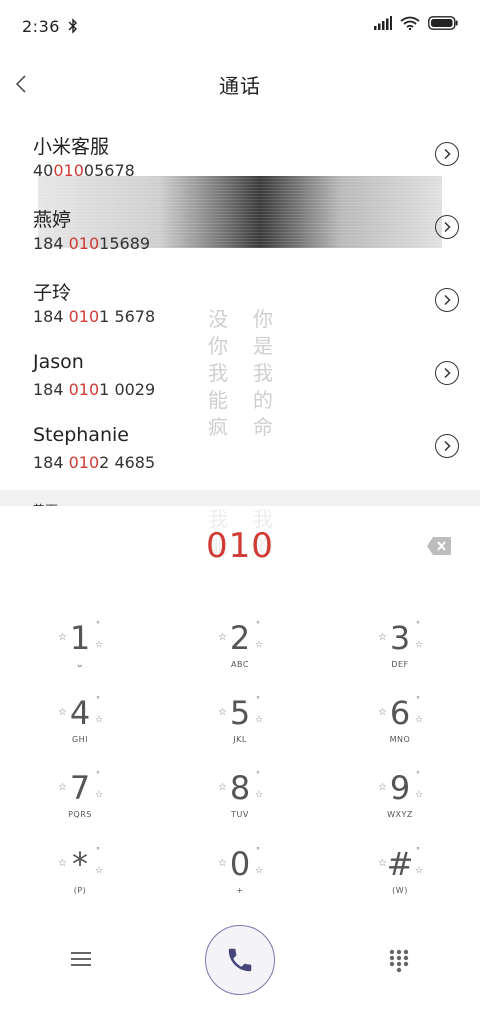  I want to click on wifi-icon, so click(410, 23).